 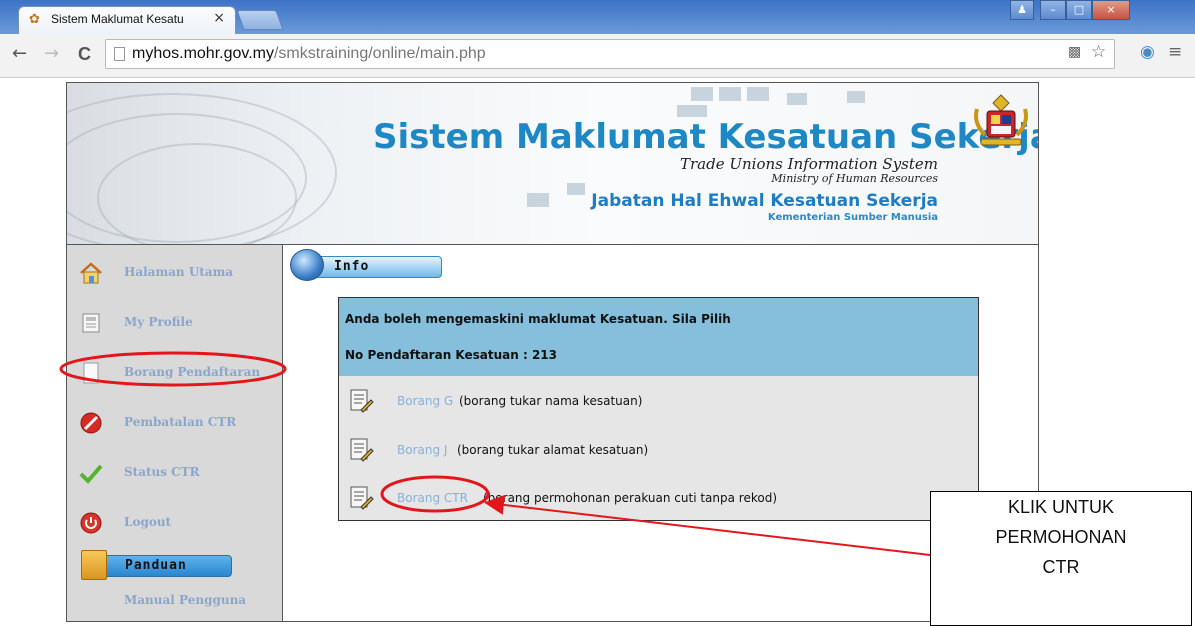 I want to click on sidebar-item-registration-form: Borang Pendaftaran, so click(x=175, y=372).